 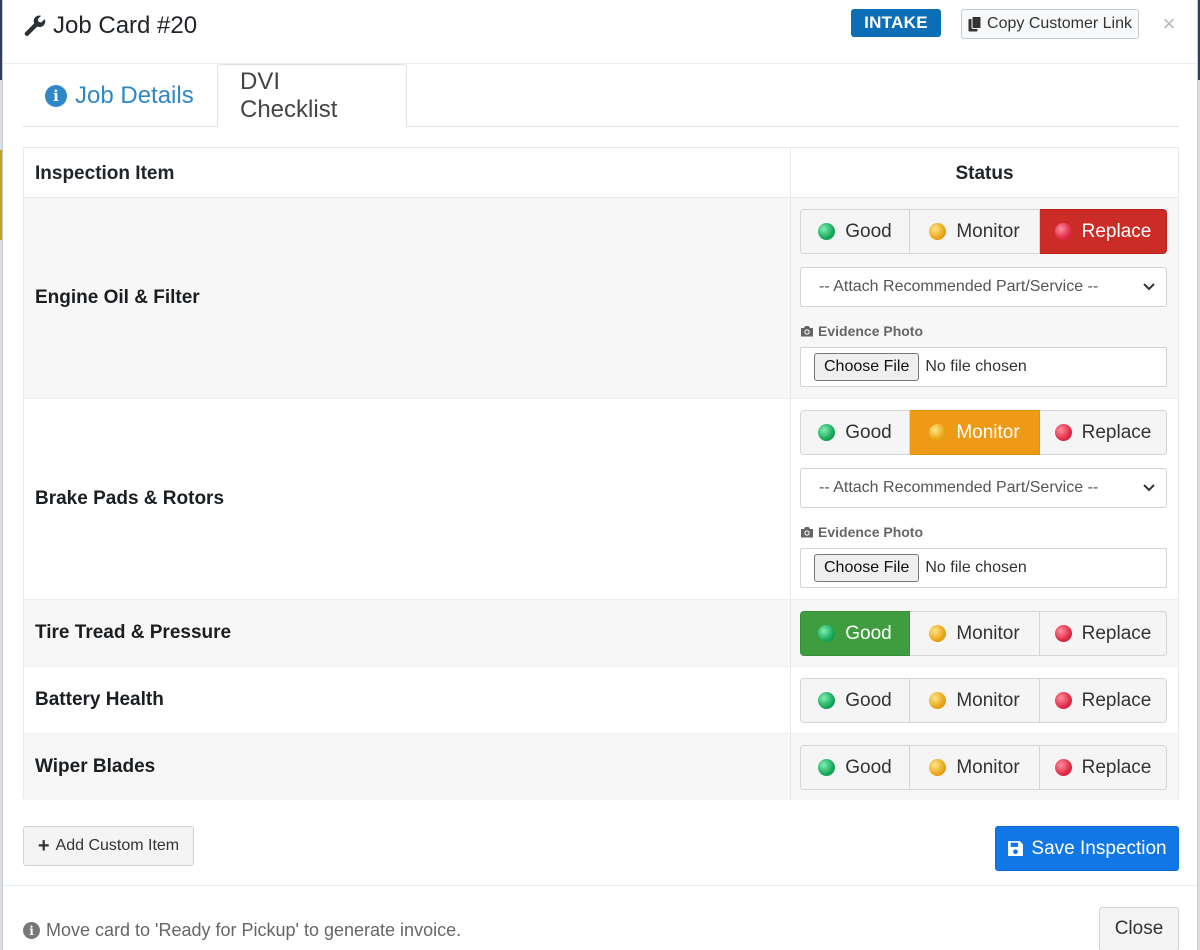 What do you see at coordinates (133, 632) in the screenshot?
I see `inspection-item-label: Tire Tread & Pressure` at bounding box center [133, 632].